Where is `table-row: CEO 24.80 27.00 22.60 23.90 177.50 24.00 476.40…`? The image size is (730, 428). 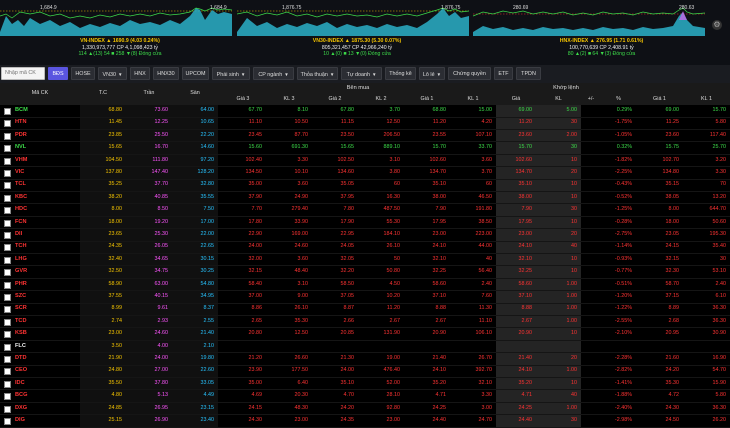 table-row: CEO 24.80 27.00 22.60 23.90 177.50 24.00 476.40… is located at coordinates (365, 371).